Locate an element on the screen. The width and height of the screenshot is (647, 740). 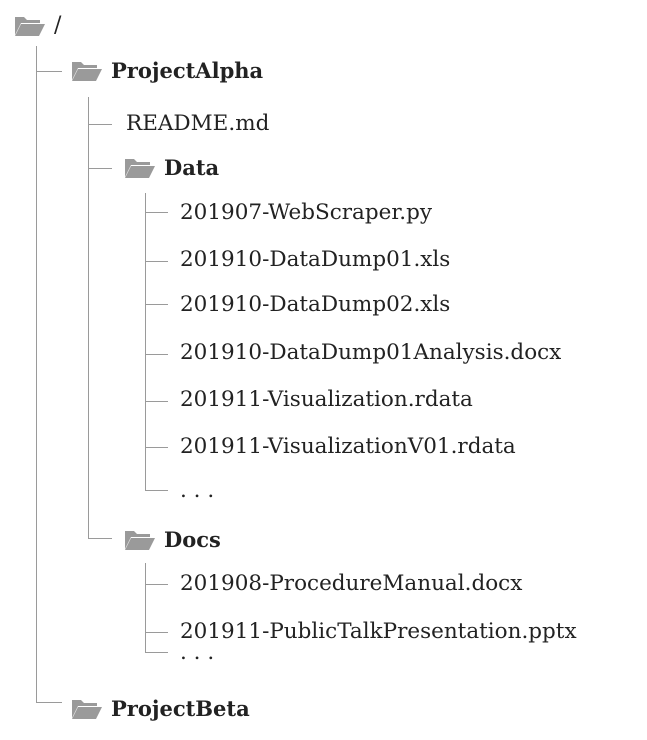
file-item: 201910-DataDump01.xls is located at coordinates (315, 260).